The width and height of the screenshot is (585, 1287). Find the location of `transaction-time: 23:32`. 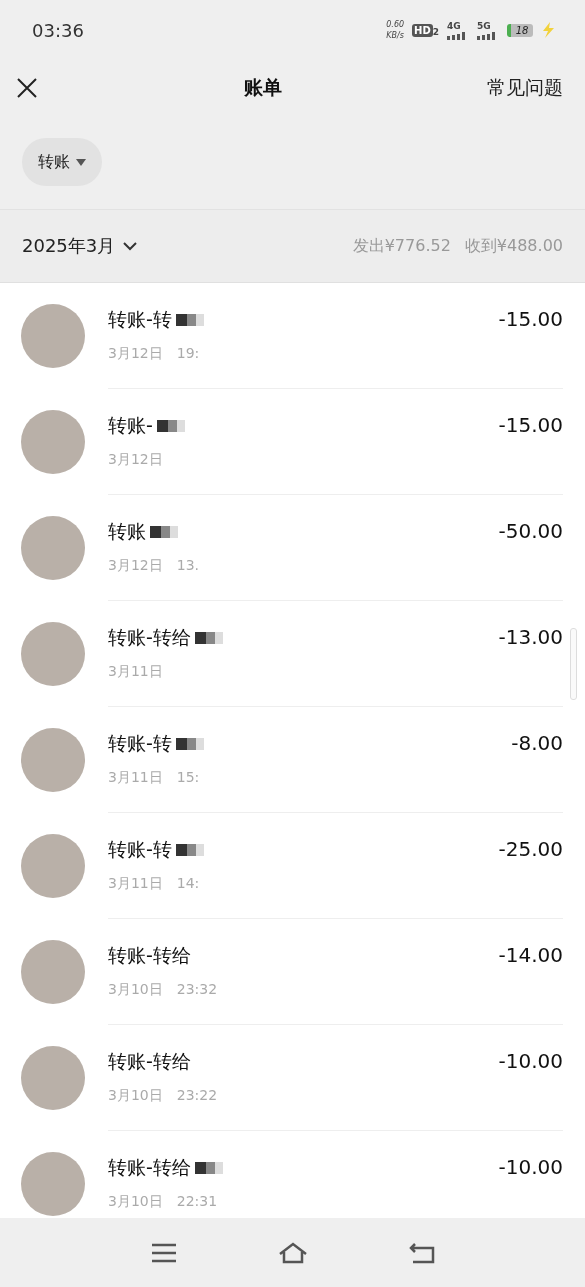

transaction-time: 23:32 is located at coordinates (197, 990).